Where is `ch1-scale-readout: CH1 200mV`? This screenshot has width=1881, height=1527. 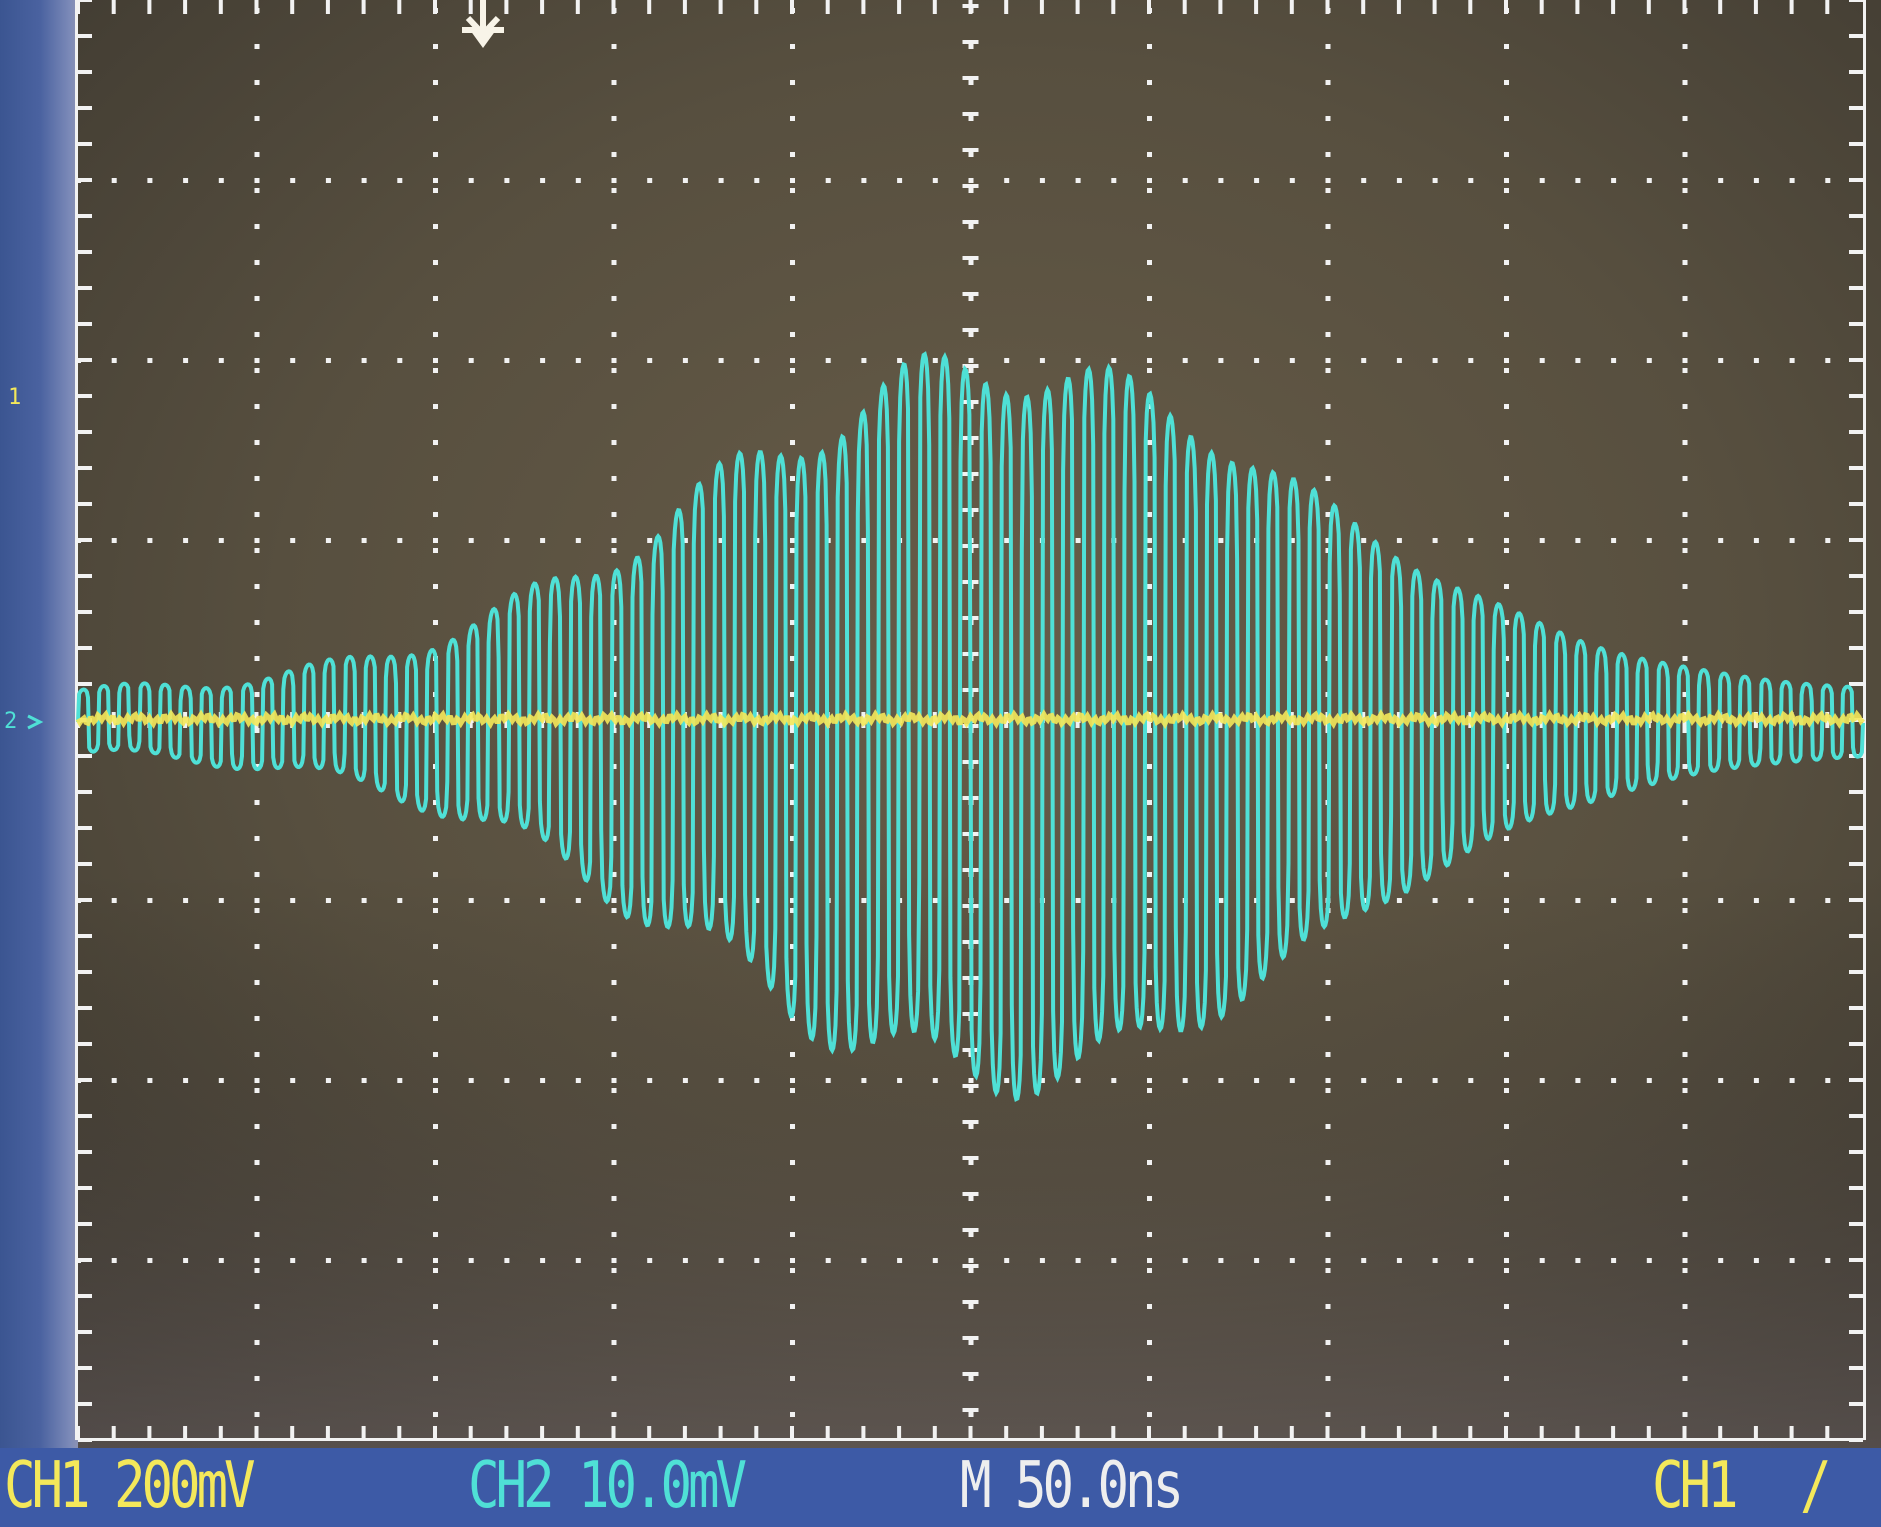 ch1-scale-readout: CH1 200mV is located at coordinates (130, 1486).